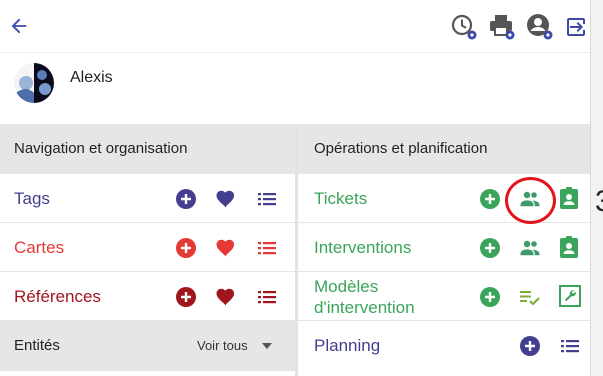 The height and width of the screenshot is (376, 603). Describe the element at coordinates (39, 247) in the screenshot. I see `cartes-label: Cartes` at that location.